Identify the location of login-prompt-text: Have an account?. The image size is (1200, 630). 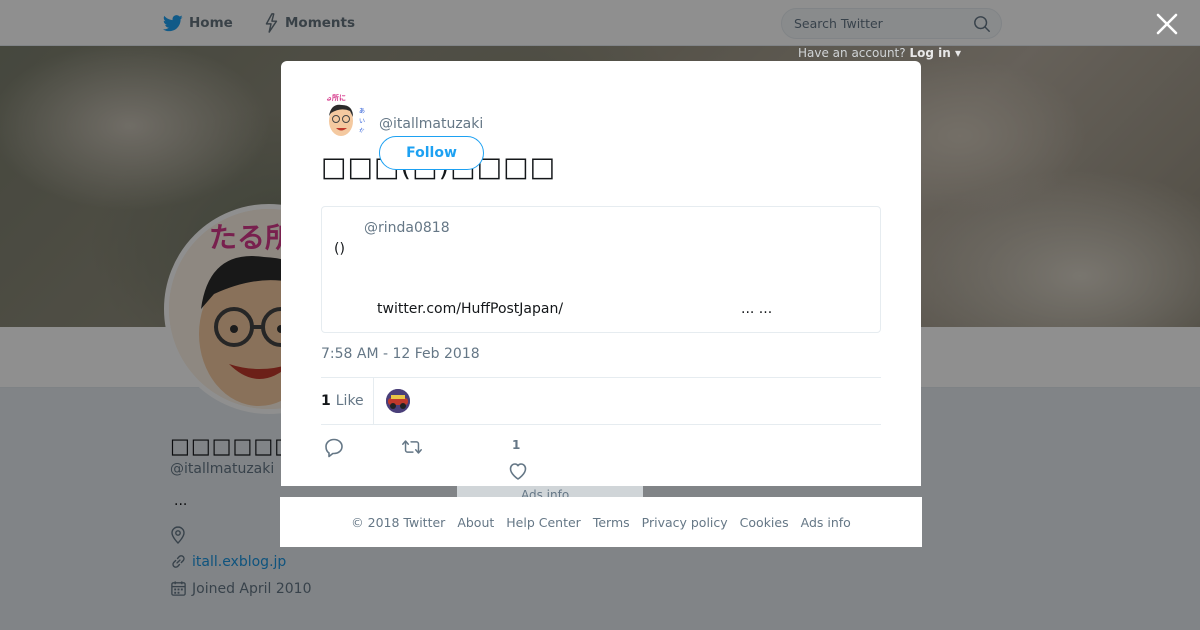
(852, 53).